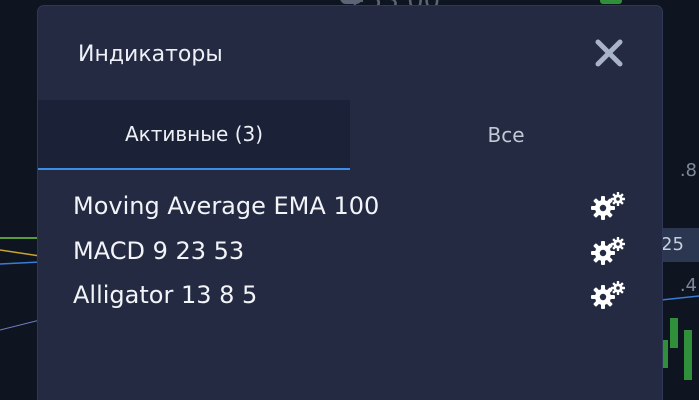 The height and width of the screenshot is (400, 699). I want to click on price-tag: 25, so click(678, 245).